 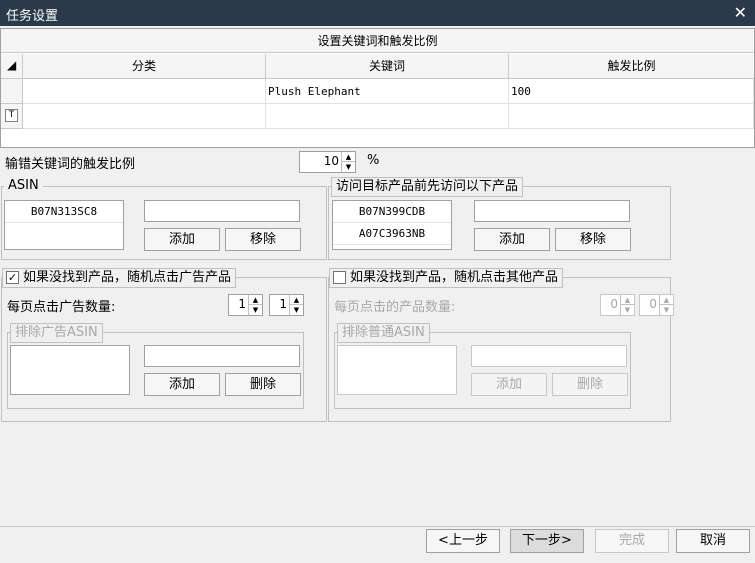 I want to click on grid-corner: ◢, so click(x=12, y=66).